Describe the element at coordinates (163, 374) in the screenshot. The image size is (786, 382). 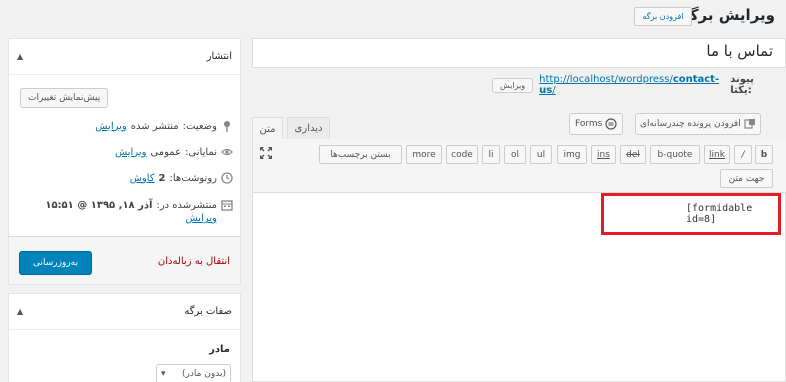
I see `chevron-down-icon: ▾` at that location.